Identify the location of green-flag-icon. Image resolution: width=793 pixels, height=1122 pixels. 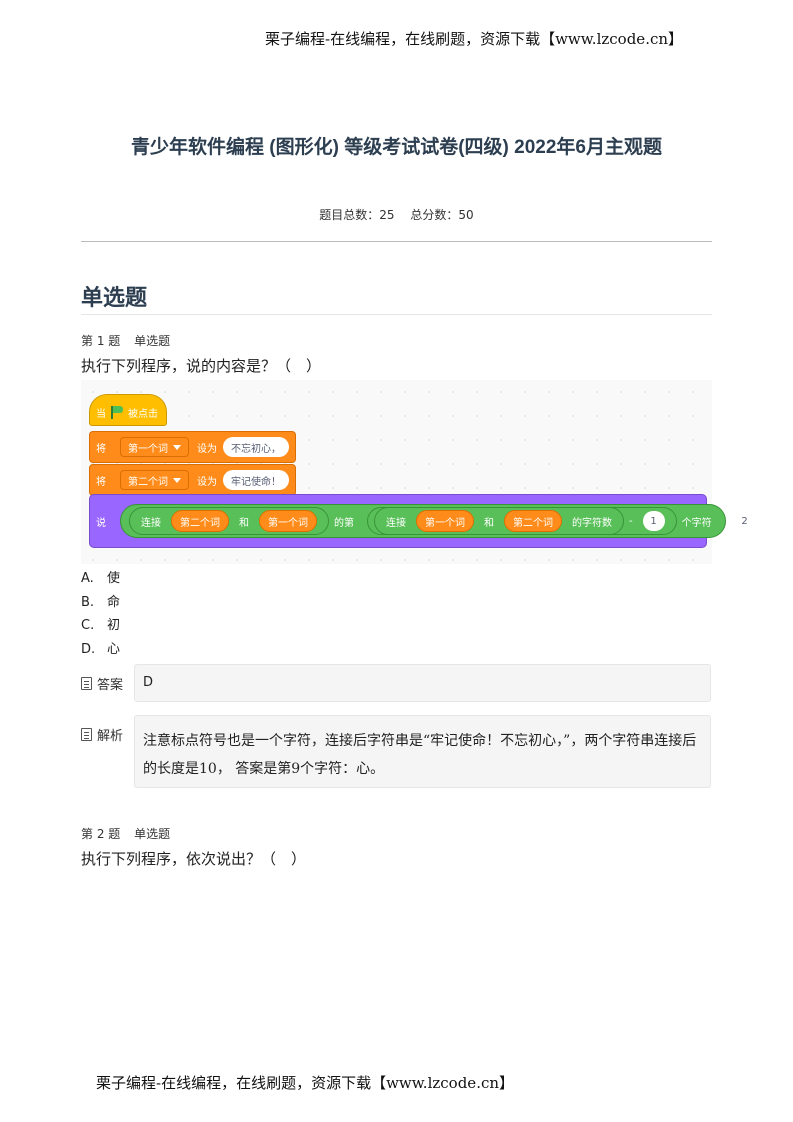
(117, 412).